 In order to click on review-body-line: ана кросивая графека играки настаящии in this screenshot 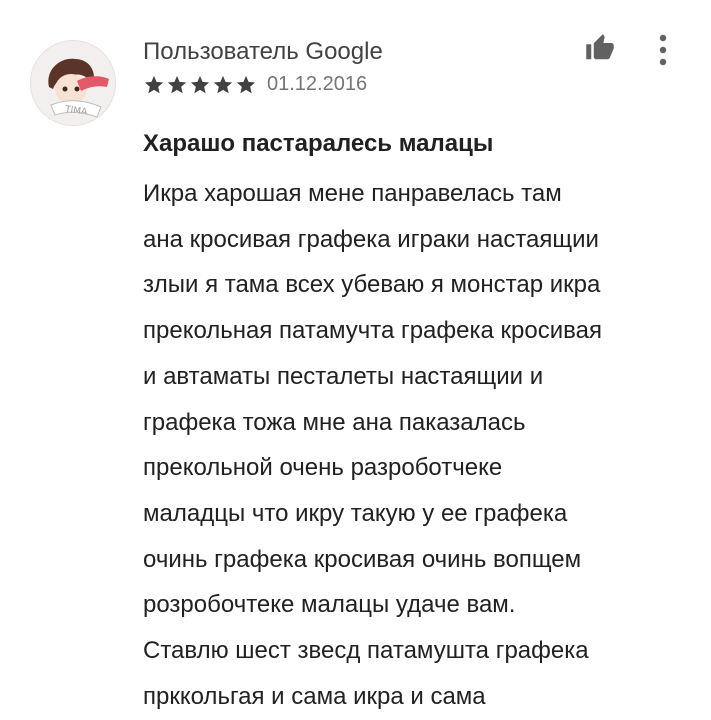, I will do `click(371, 239)`.